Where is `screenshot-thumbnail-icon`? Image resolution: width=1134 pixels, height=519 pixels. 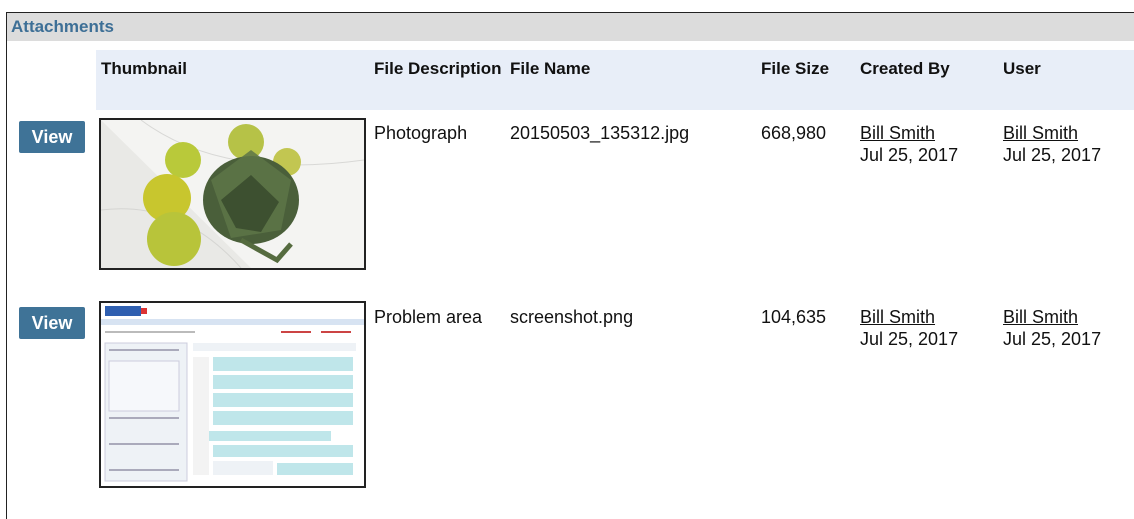
screenshot-thumbnail-icon is located at coordinates (232, 394).